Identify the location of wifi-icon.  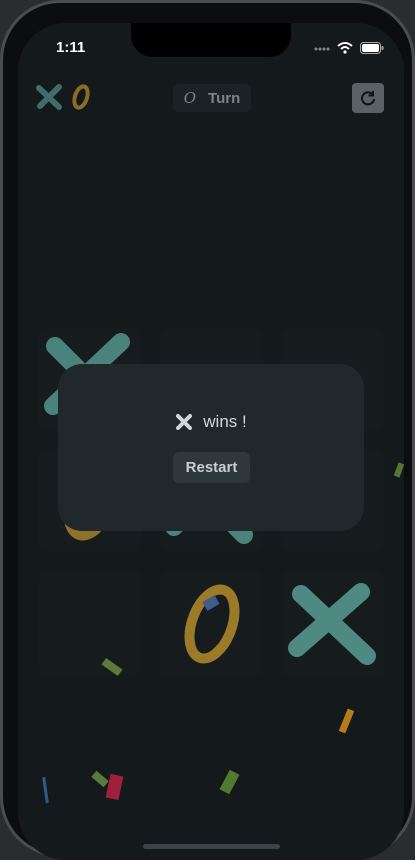
(345, 48).